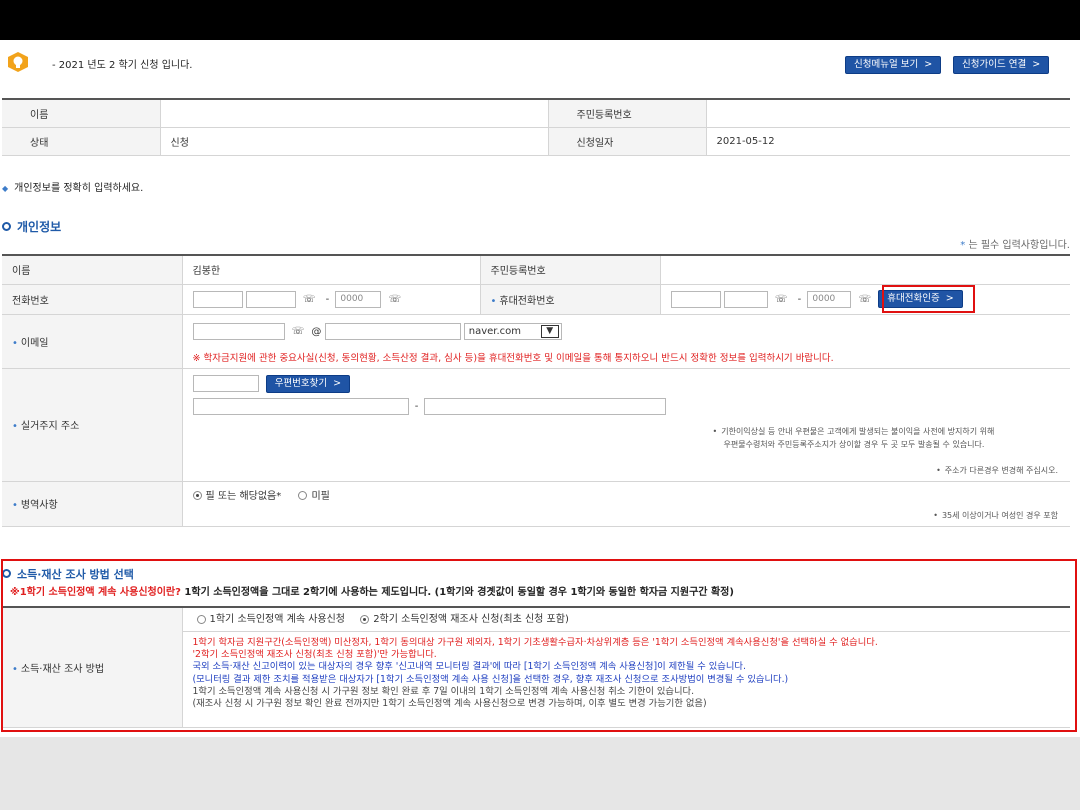  I want to click on table-row: 이름 김봉한 주민등록번호, so click(536, 270).